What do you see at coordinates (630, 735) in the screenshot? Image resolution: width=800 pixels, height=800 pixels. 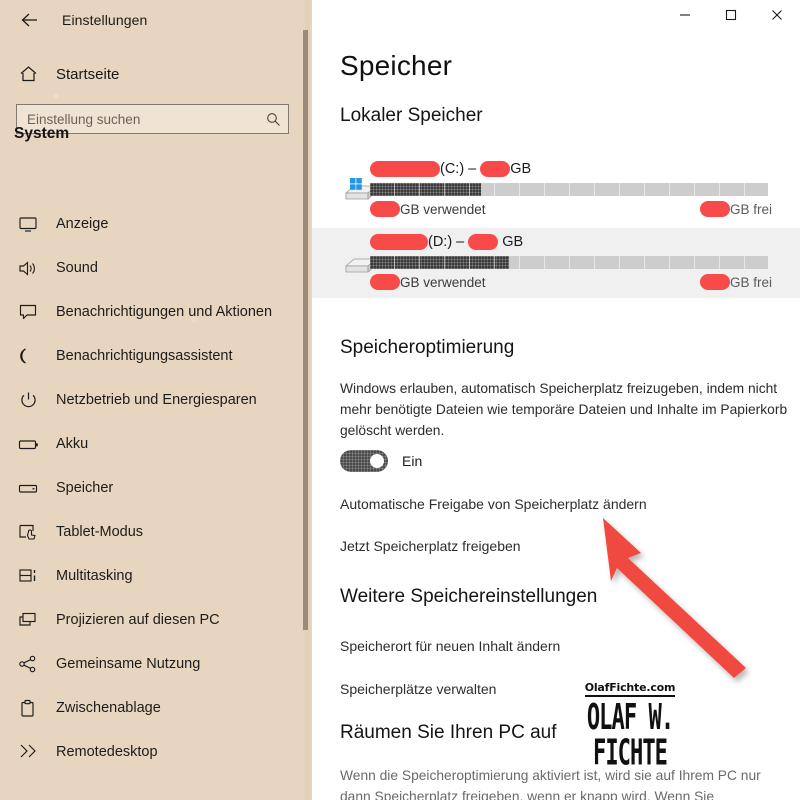 I see `watermark-main-text: OLAF W. FICHTE` at bounding box center [630, 735].